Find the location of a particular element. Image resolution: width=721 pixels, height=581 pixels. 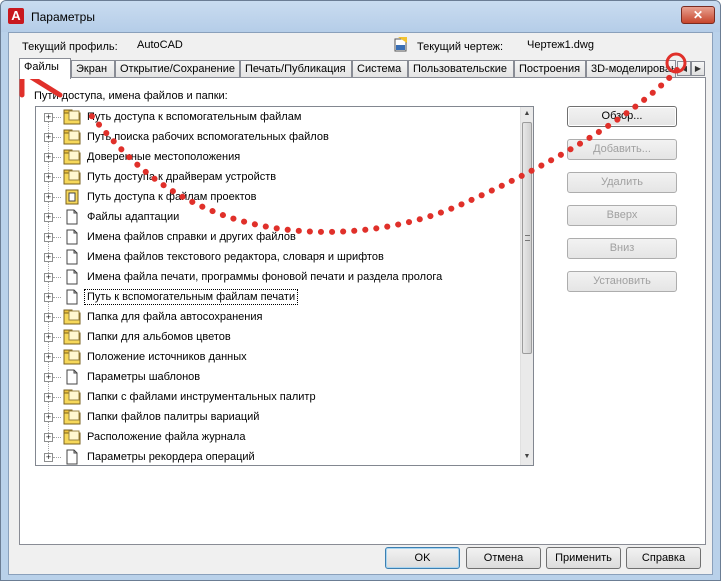

ok-button: OK is located at coordinates (422, 558).